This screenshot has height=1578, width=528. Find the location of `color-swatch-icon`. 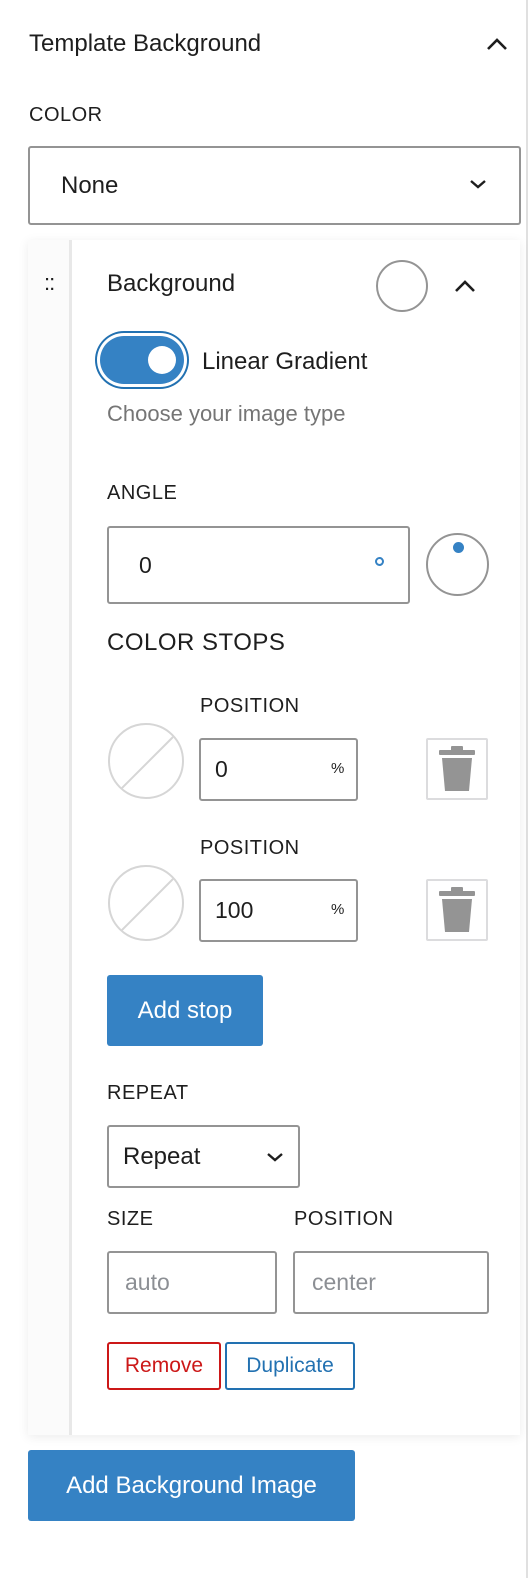

color-swatch-icon is located at coordinates (402, 286).